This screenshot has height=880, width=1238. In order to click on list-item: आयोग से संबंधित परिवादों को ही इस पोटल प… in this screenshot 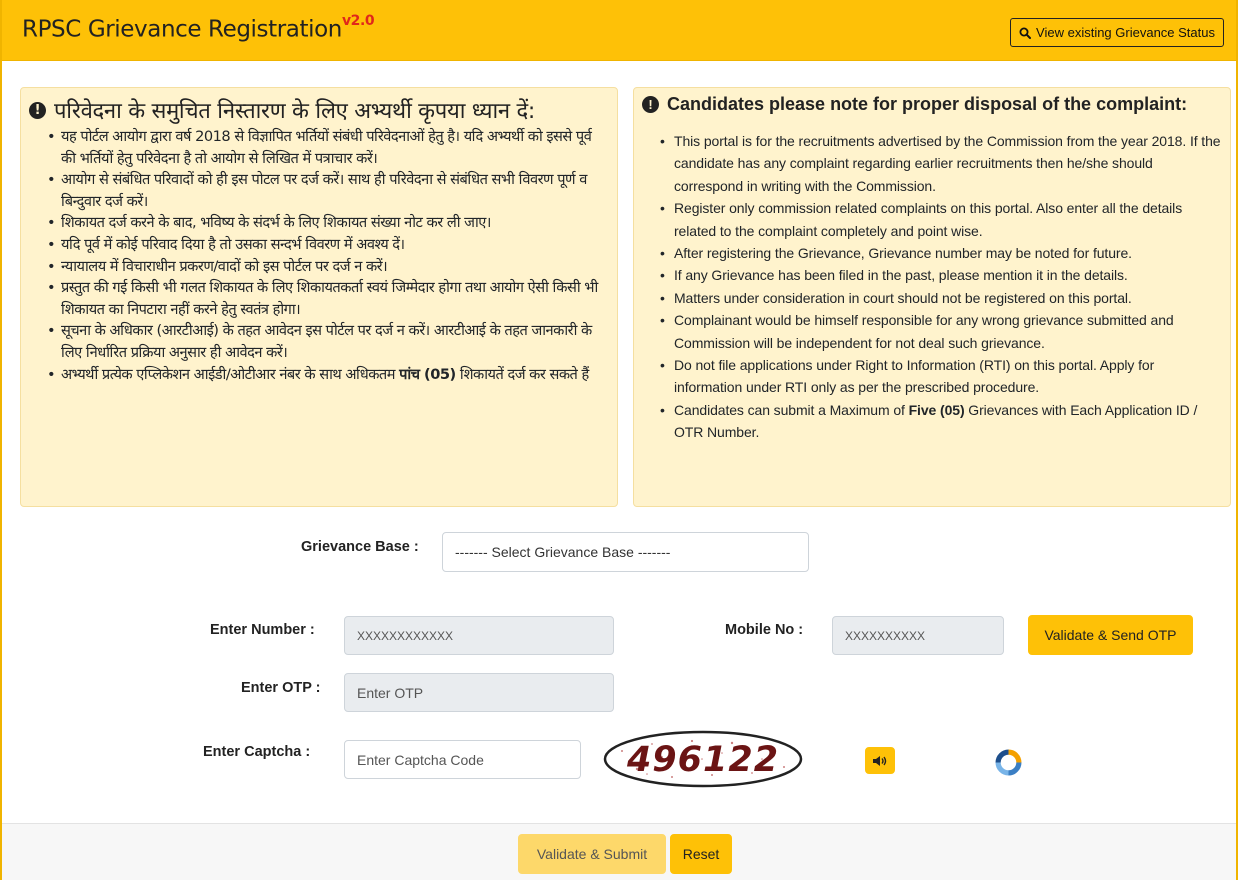, I will do `click(328, 190)`.